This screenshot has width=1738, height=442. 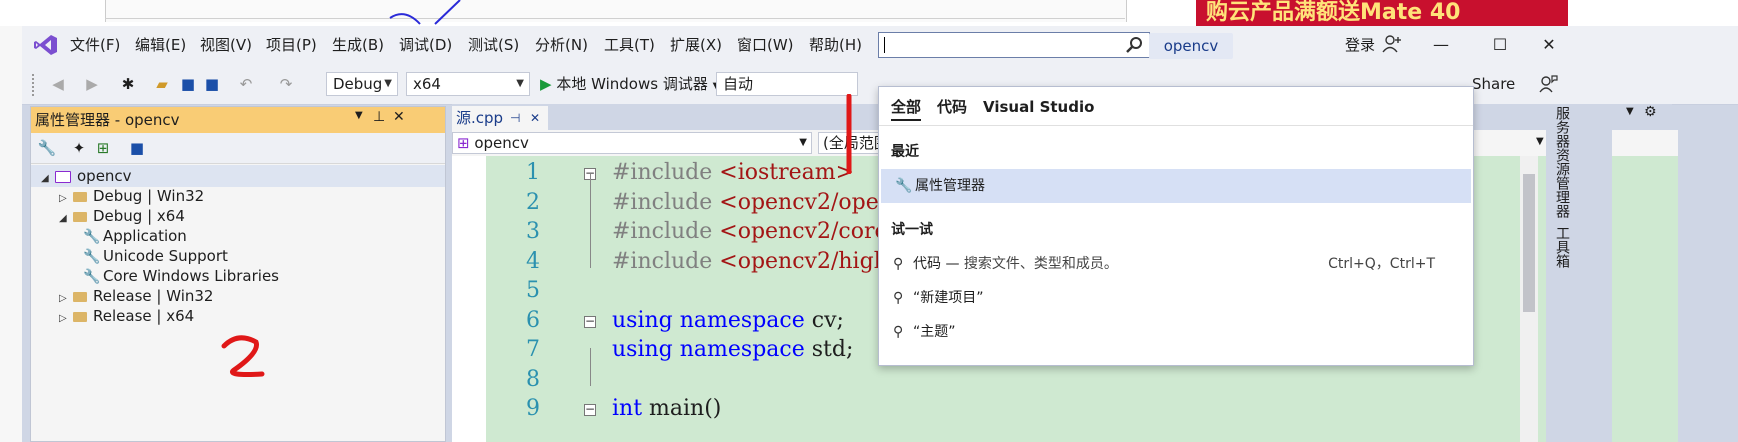 I want to click on menu-project: 项目(P), so click(x=291, y=45).